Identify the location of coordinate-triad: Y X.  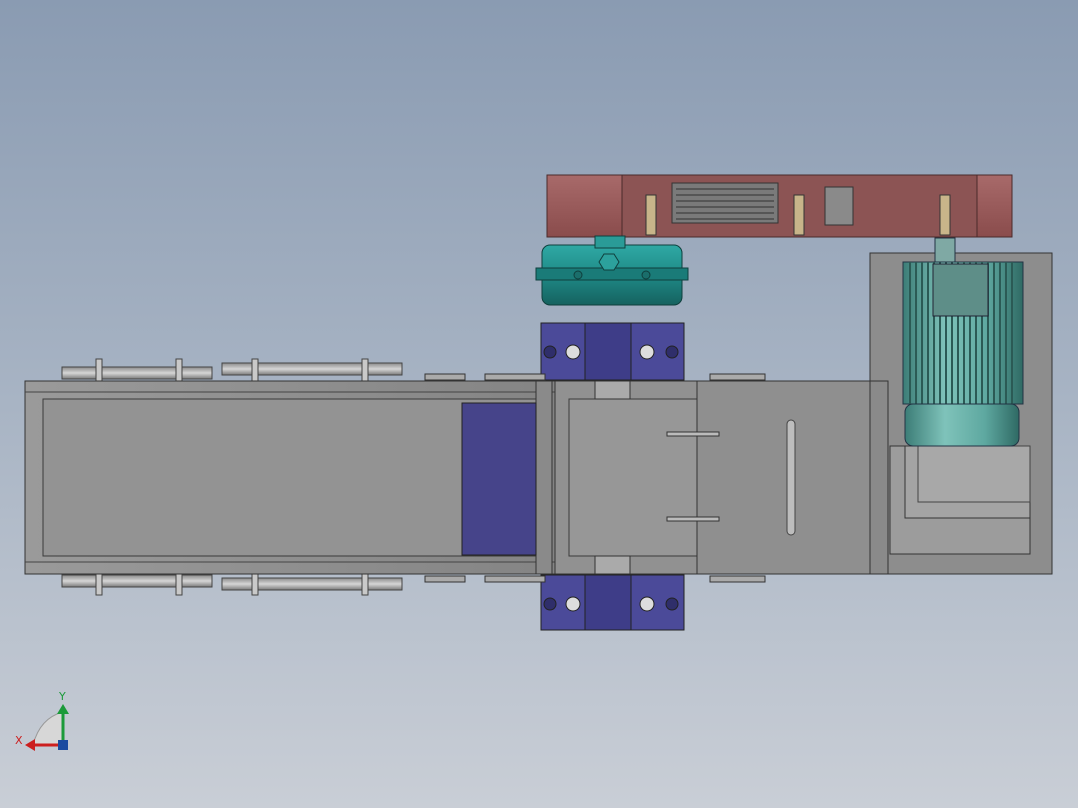
(42, 720).